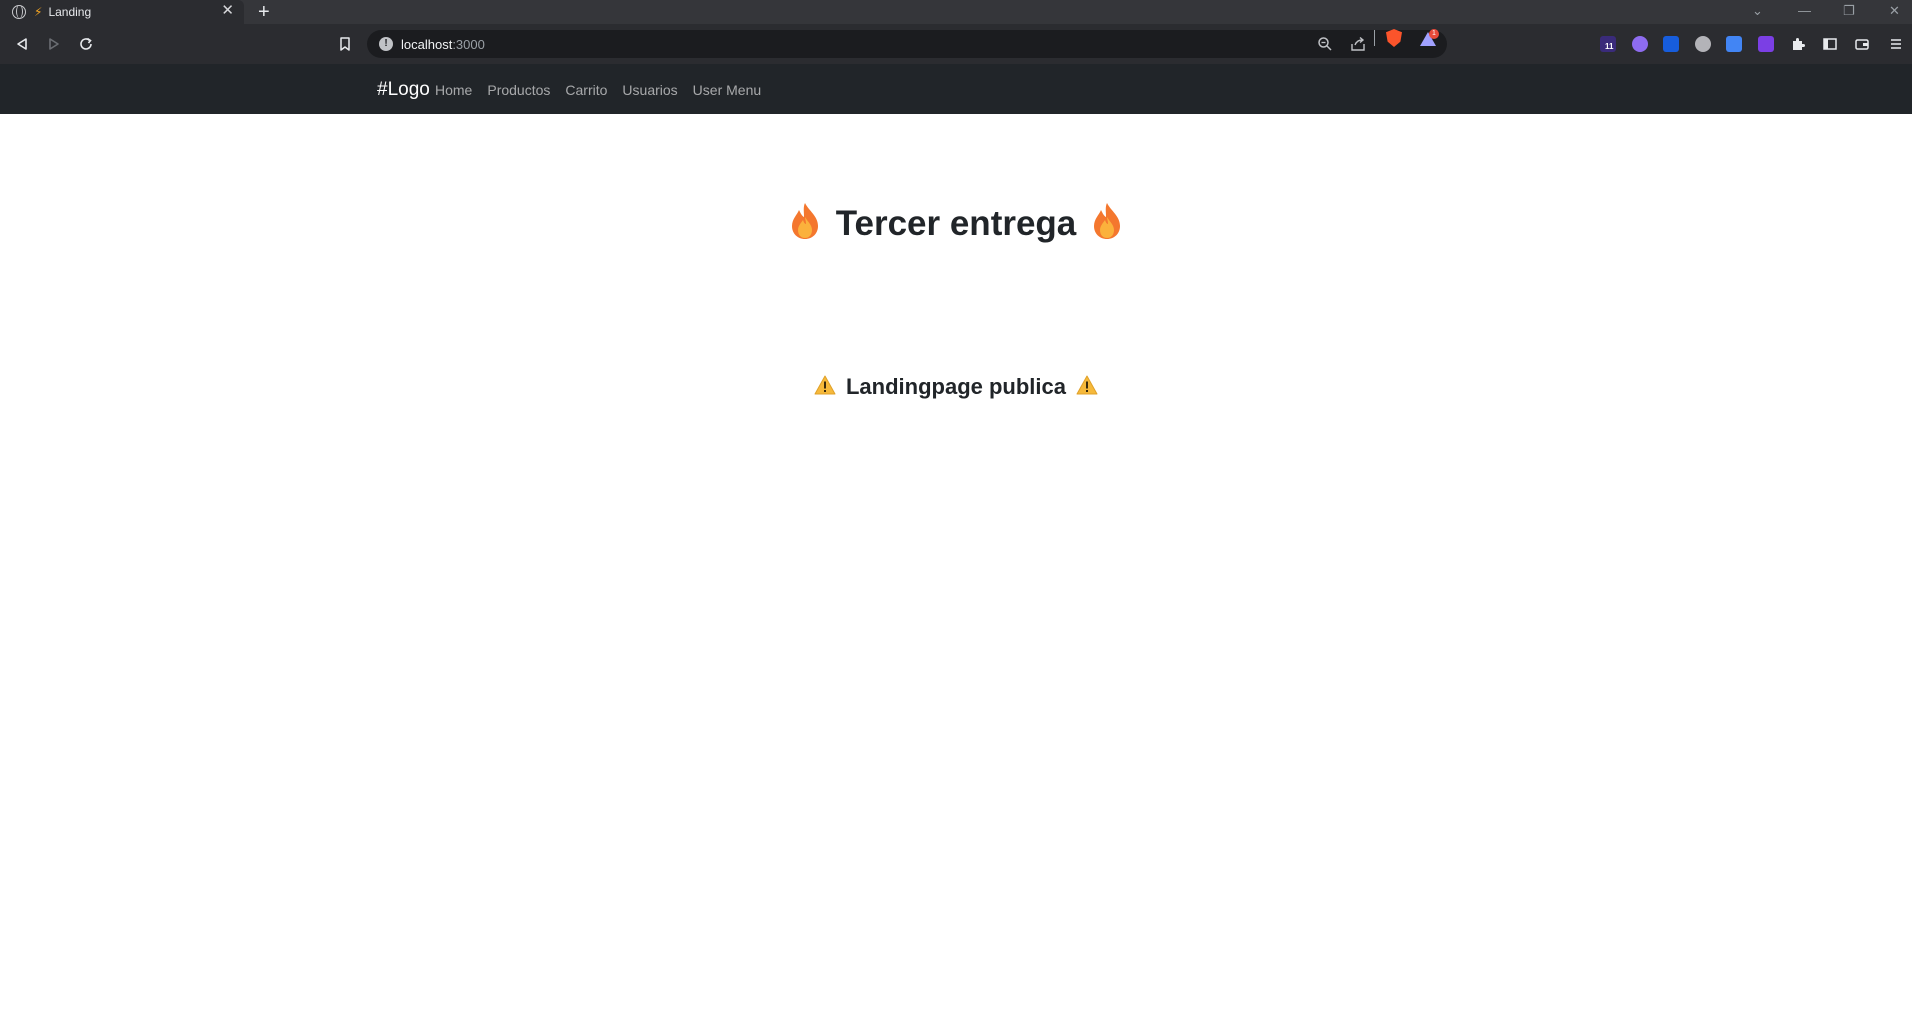 The height and width of the screenshot is (1027, 1912). Describe the element at coordinates (1358, 44) in the screenshot. I see `share-icon` at that location.